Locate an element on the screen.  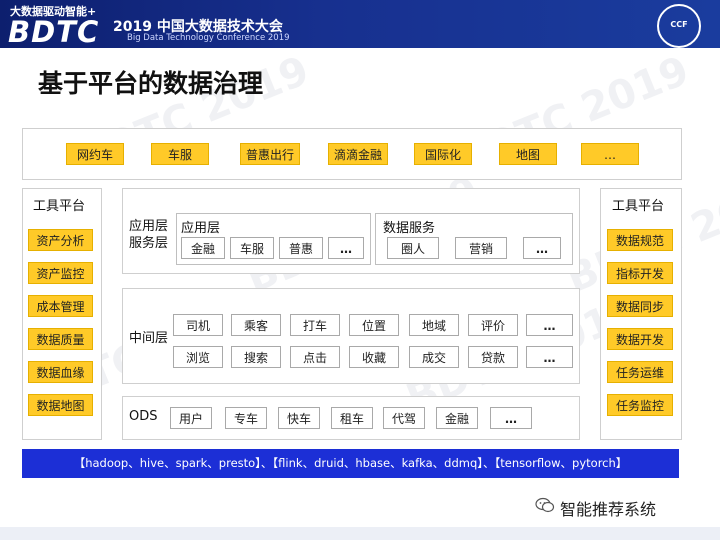
business-chip: 国际化 is located at coordinates (443, 154).